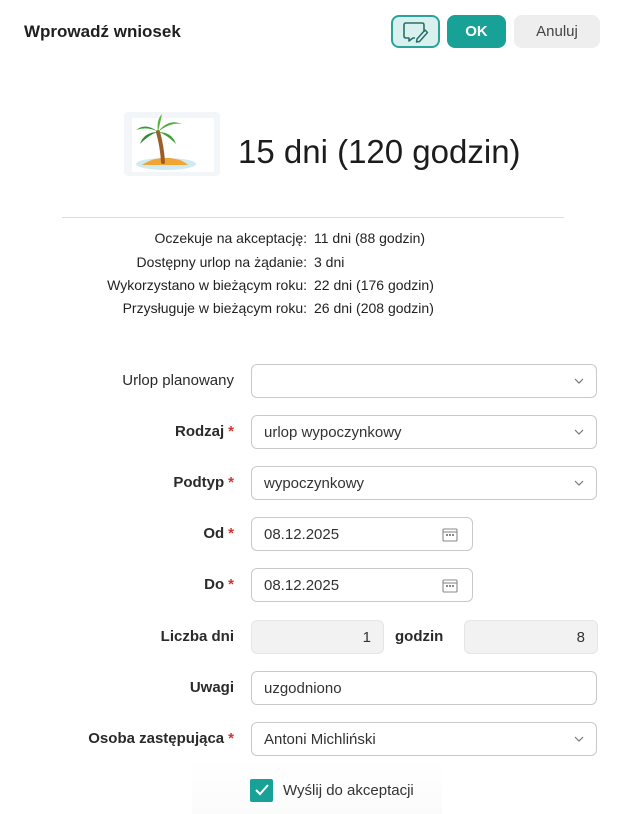 The image size is (625, 814). Describe the element at coordinates (313, 217) in the screenshot. I see `divider` at that location.